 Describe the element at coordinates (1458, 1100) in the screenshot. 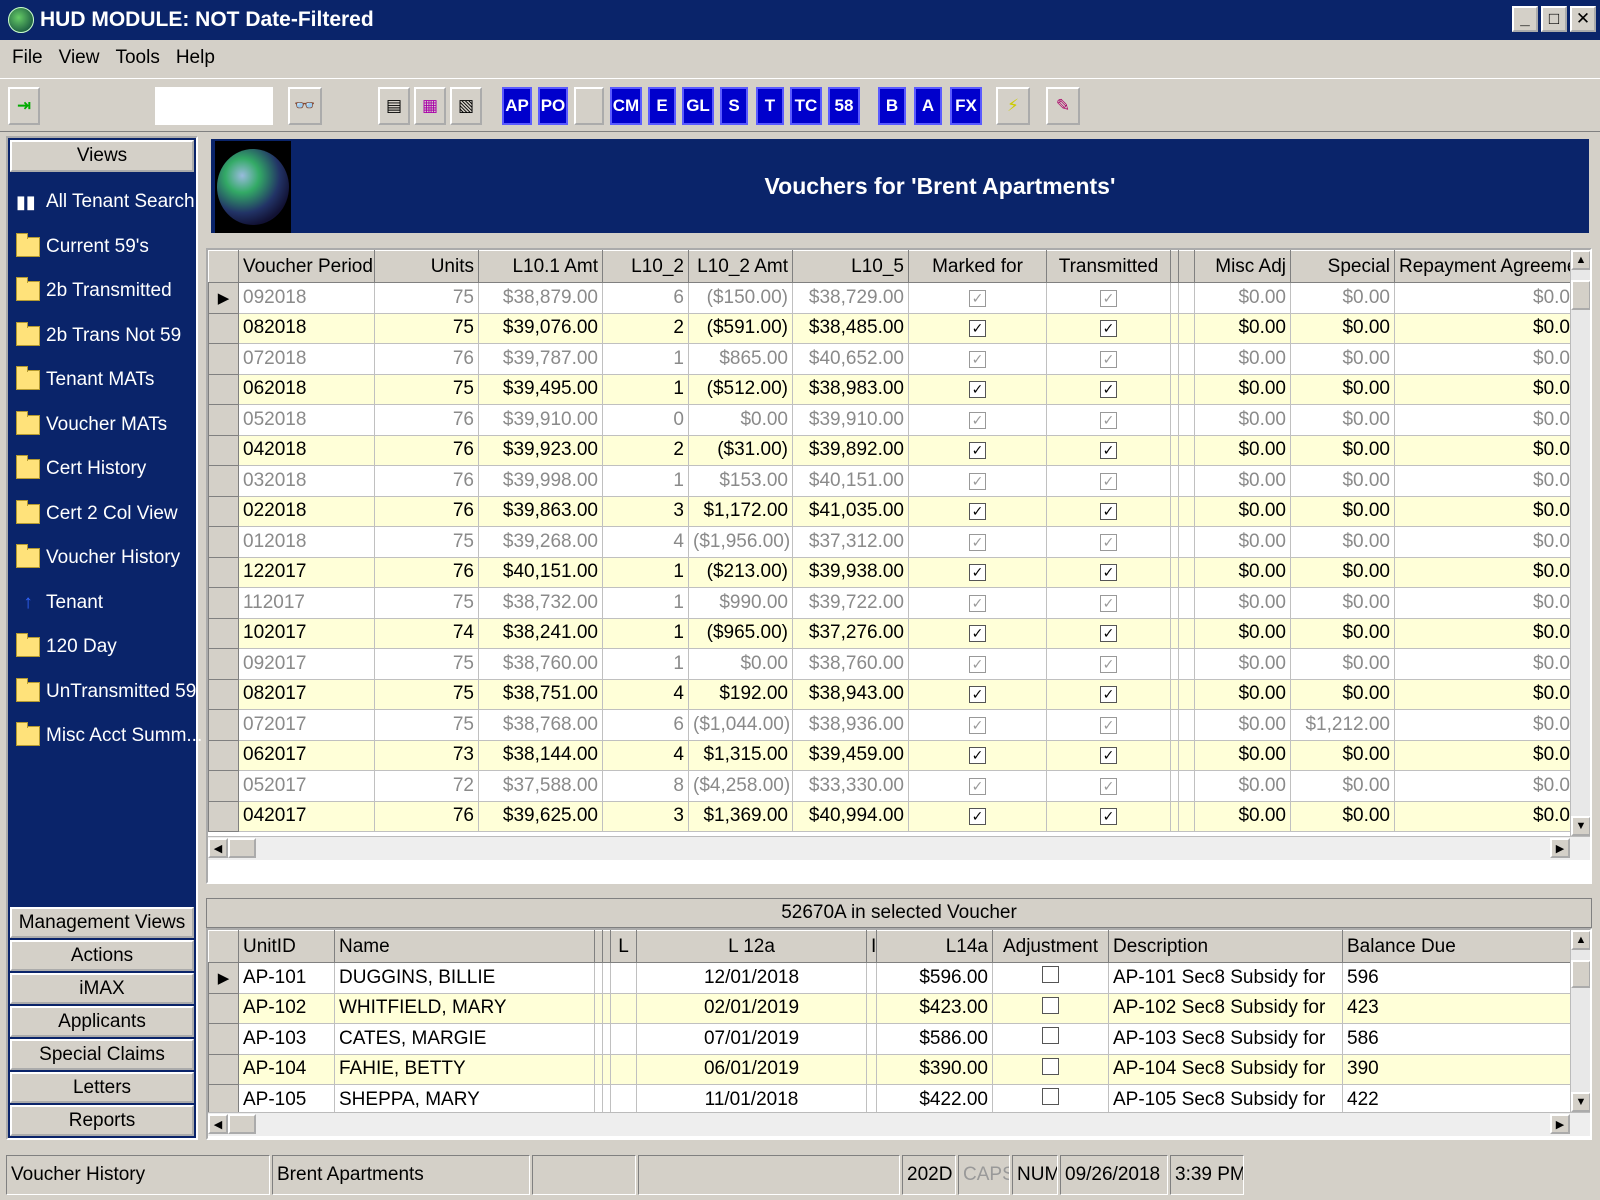

I see `balance-due-cell: 422` at that location.